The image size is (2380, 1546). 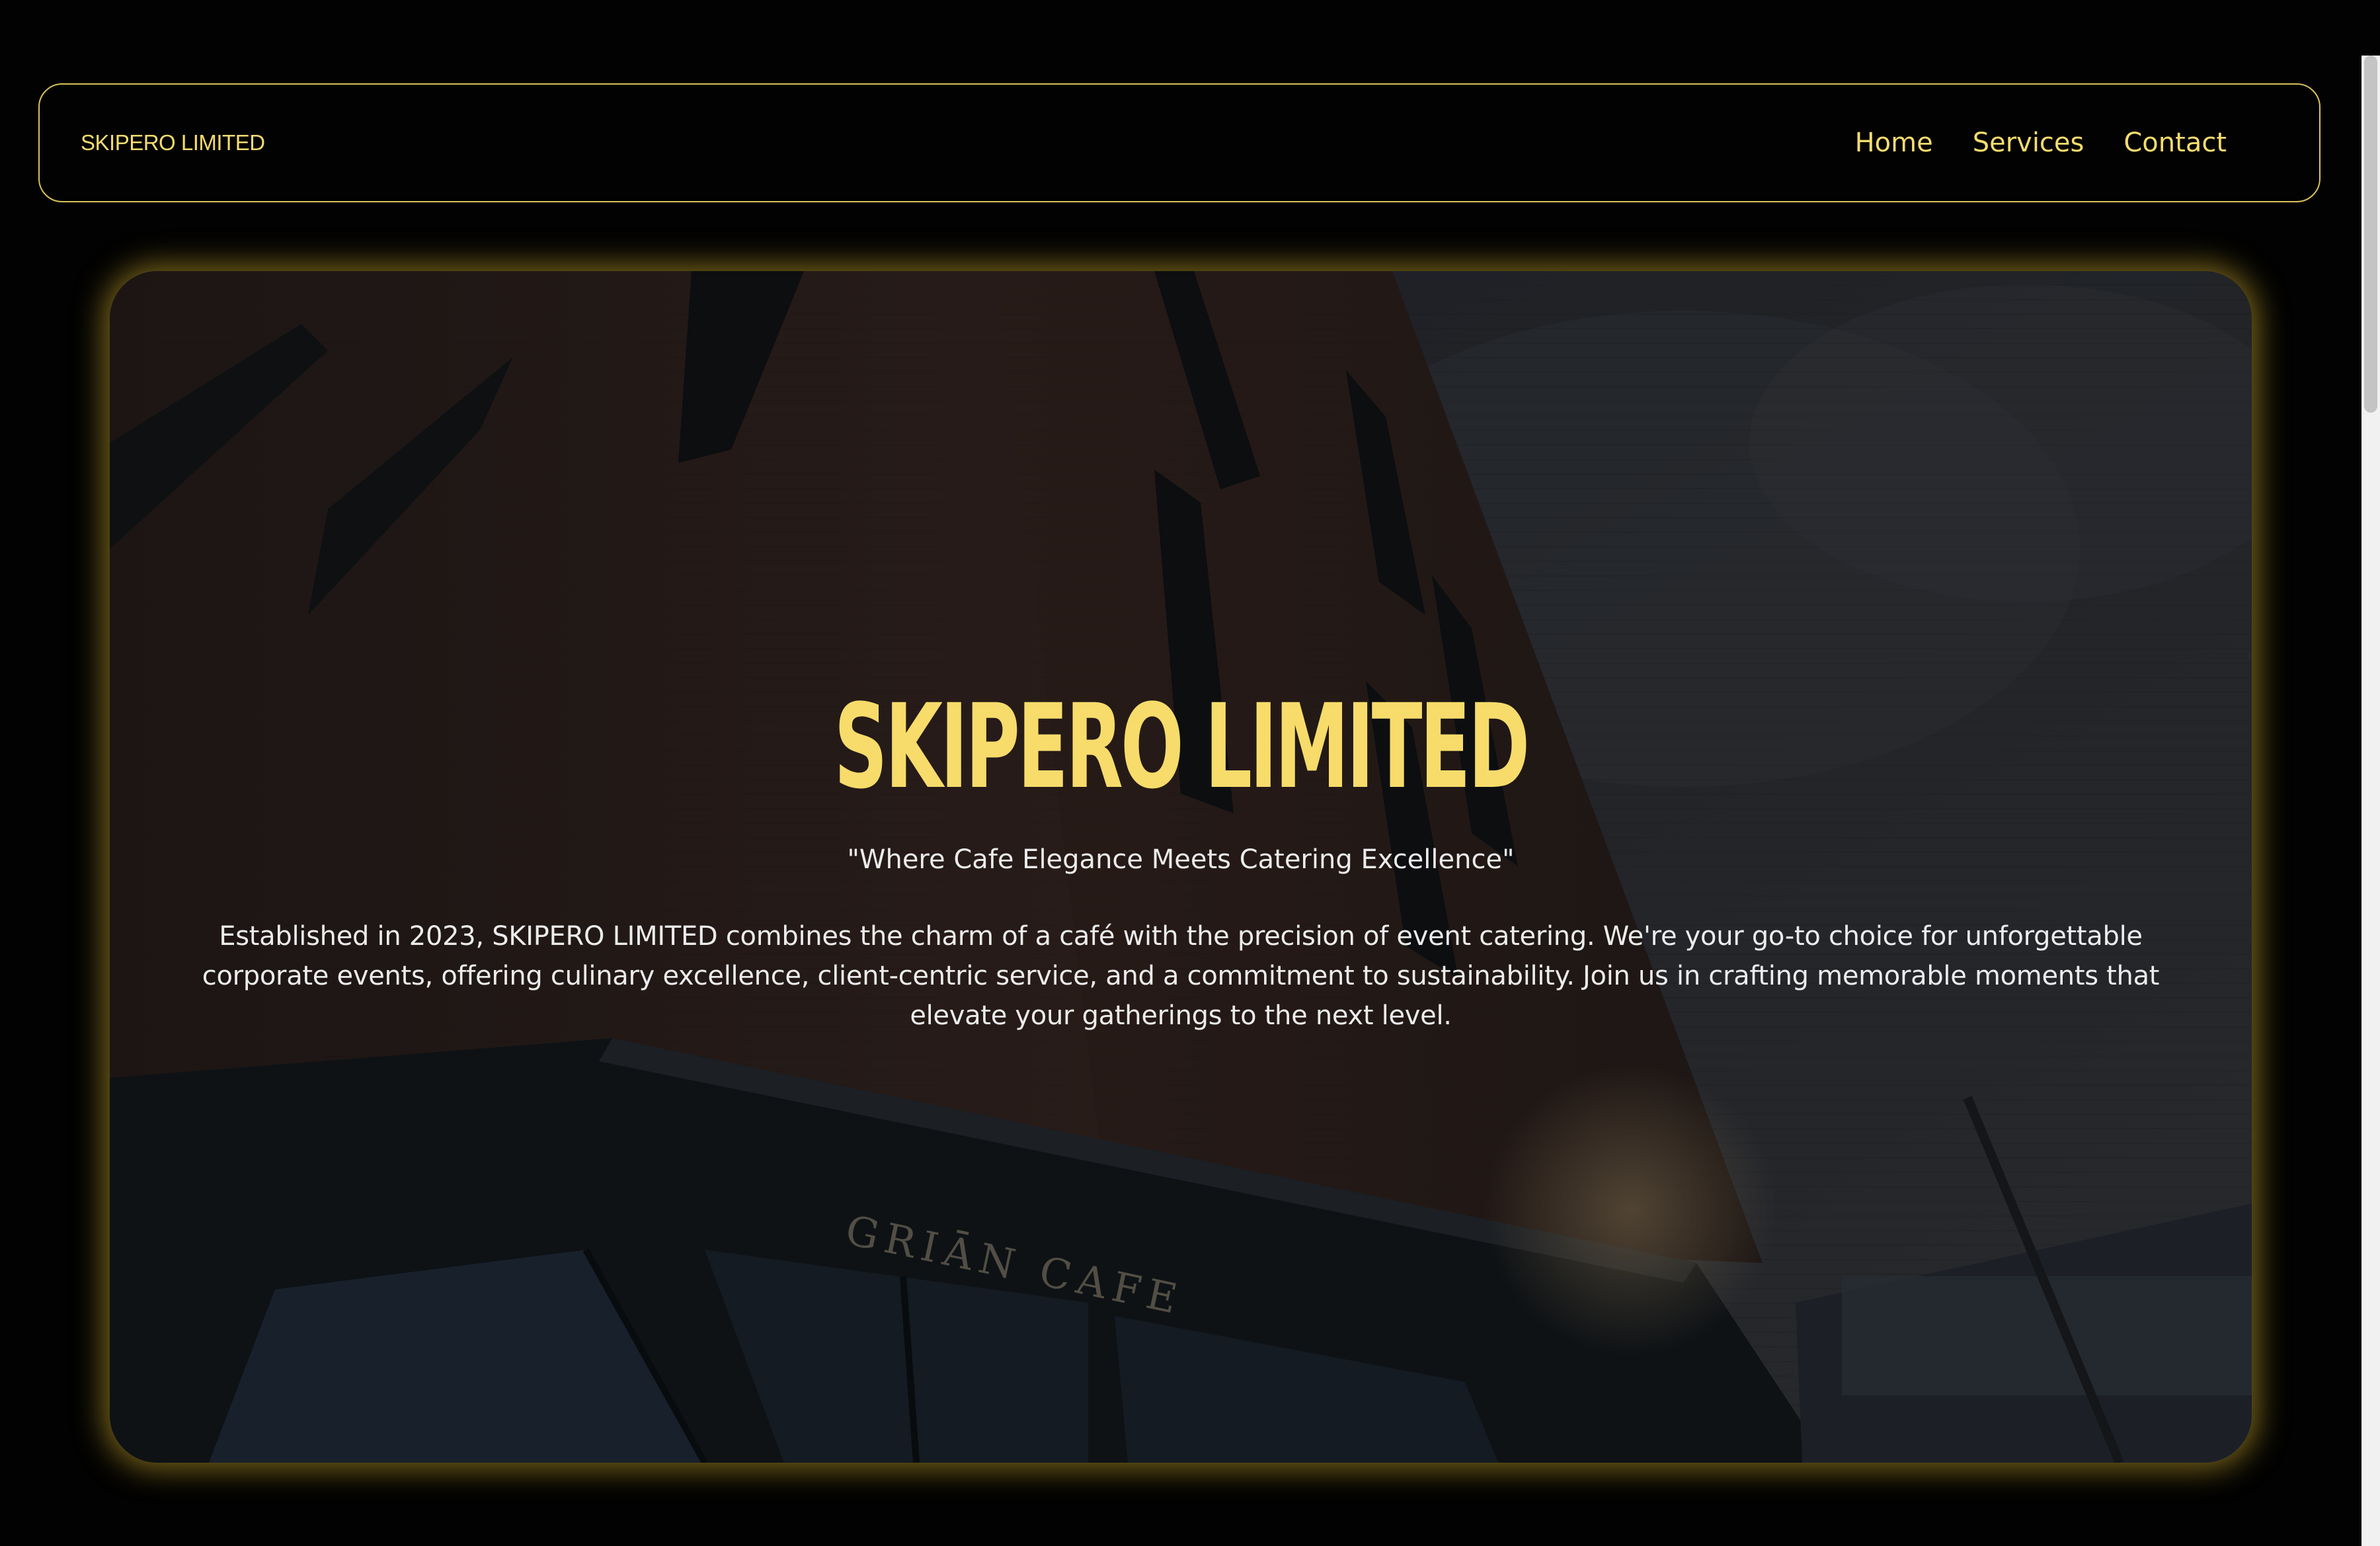 What do you see at coordinates (1182, 747) in the screenshot?
I see `hero-title: SKIPERO LIMITED` at bounding box center [1182, 747].